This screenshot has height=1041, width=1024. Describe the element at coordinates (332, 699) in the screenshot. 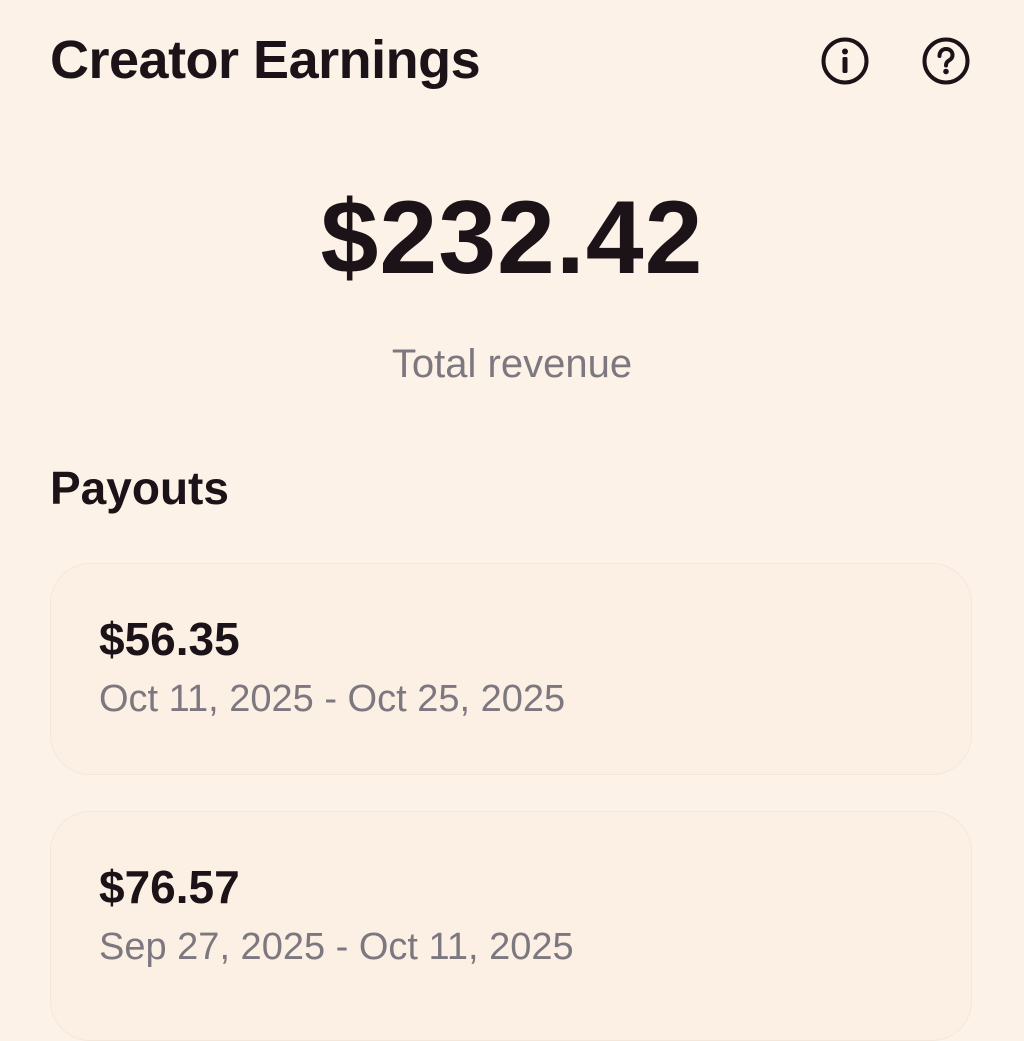

I see `payout-date-range: Oct 11, 2025 - Oct 25, 2025` at that location.